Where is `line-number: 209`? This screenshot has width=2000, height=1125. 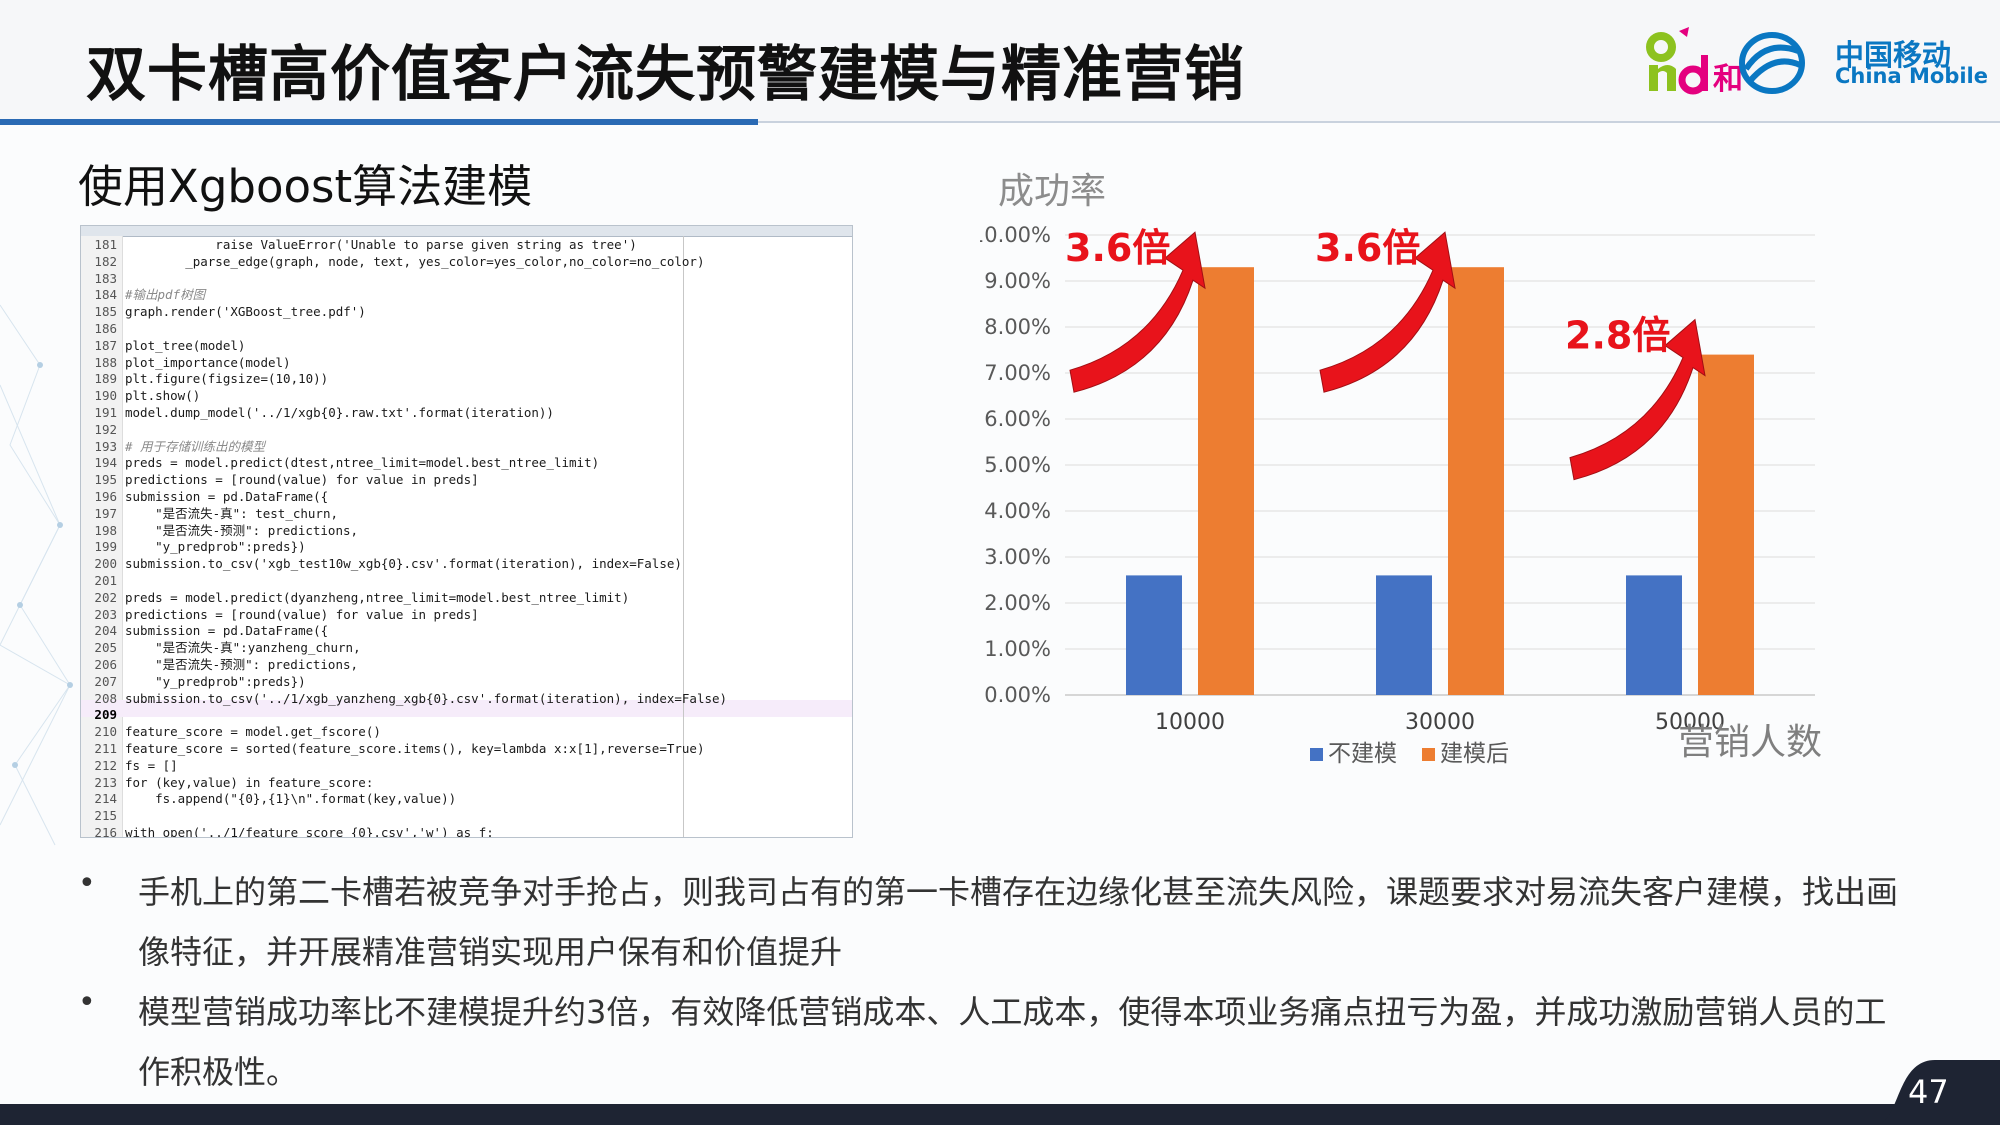
line-number: 209 is located at coordinates (105, 715).